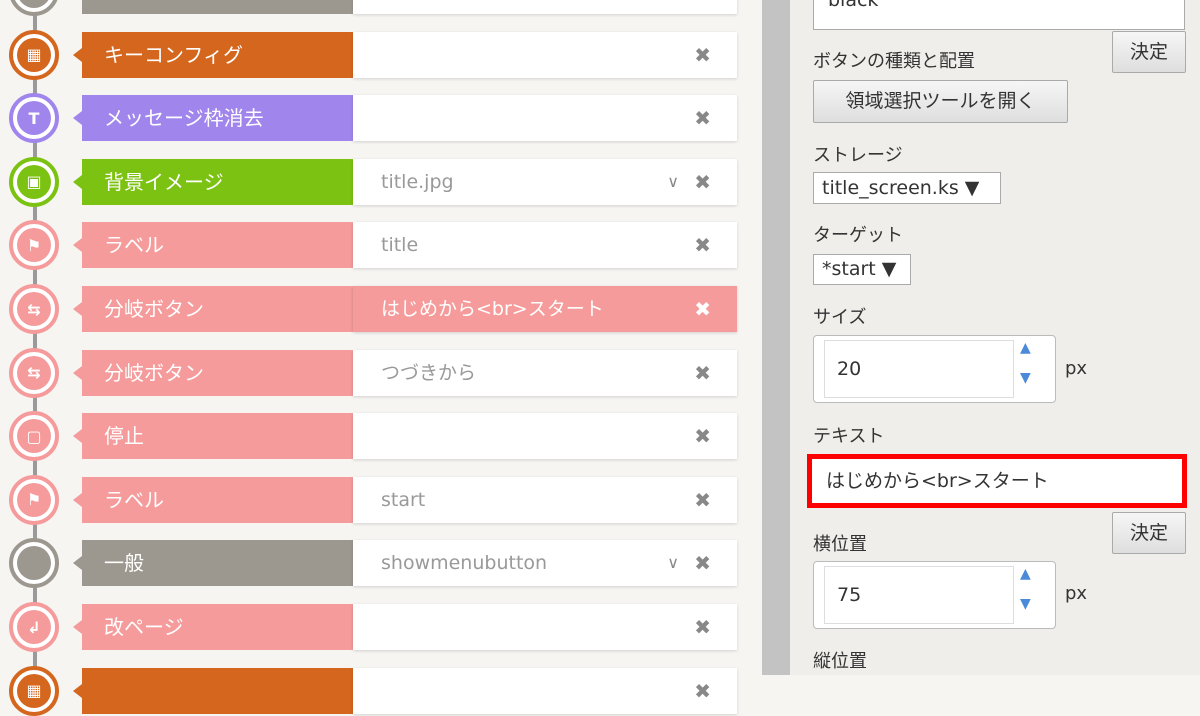 The image size is (1200, 716). I want to click on decide-button-1: 決定, so click(1149, 52).